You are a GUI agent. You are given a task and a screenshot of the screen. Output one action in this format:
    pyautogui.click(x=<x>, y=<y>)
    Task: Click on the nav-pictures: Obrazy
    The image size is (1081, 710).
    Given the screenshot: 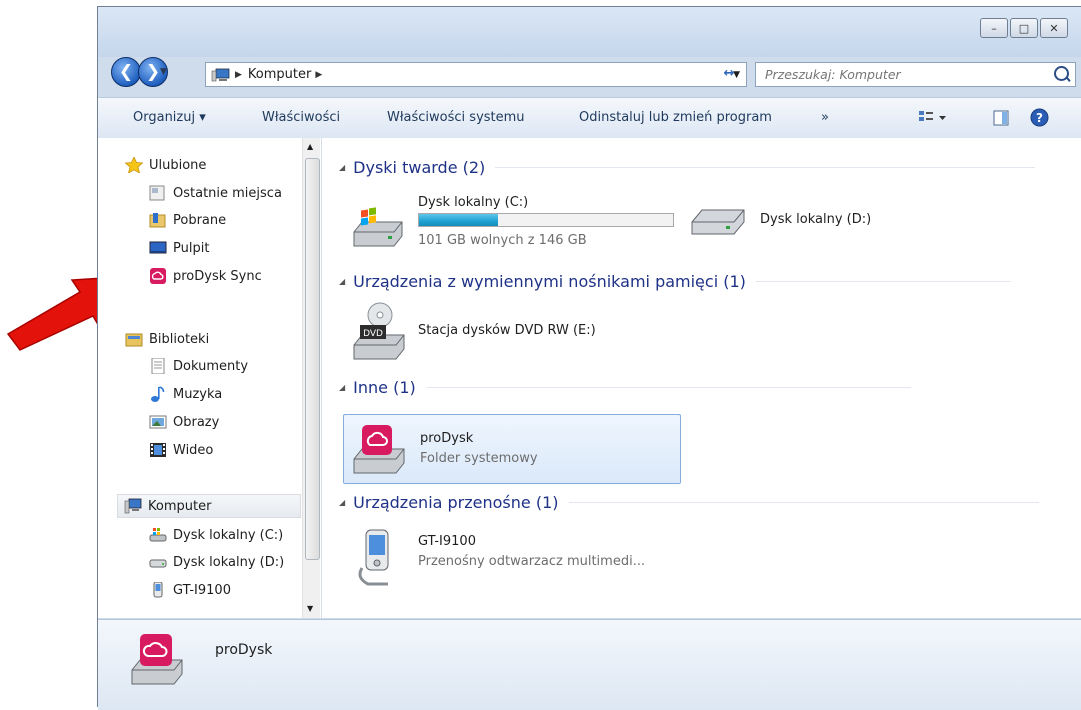 What is the action you would take?
    pyautogui.click(x=184, y=422)
    